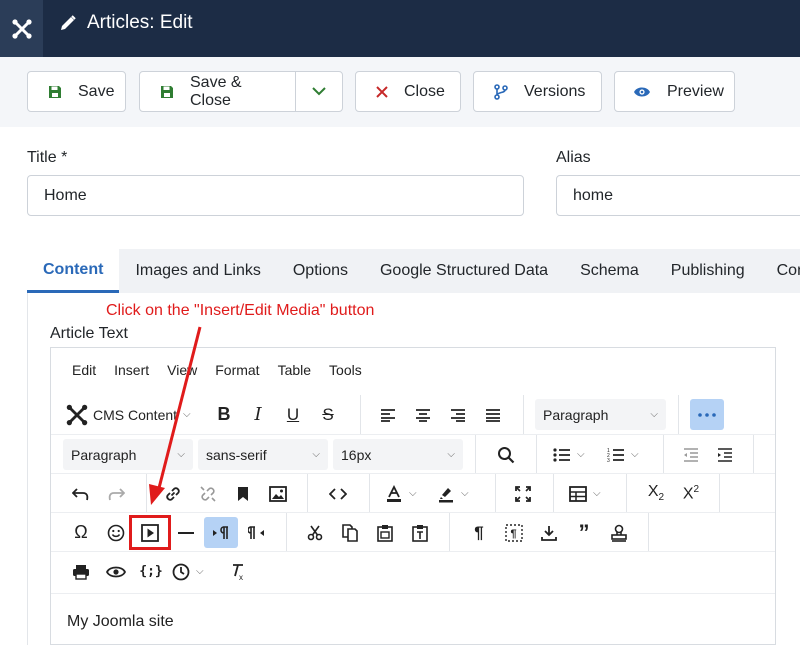 The image size is (800, 645). Describe the element at coordinates (619, 532) in the screenshot. I see `template-button` at that location.